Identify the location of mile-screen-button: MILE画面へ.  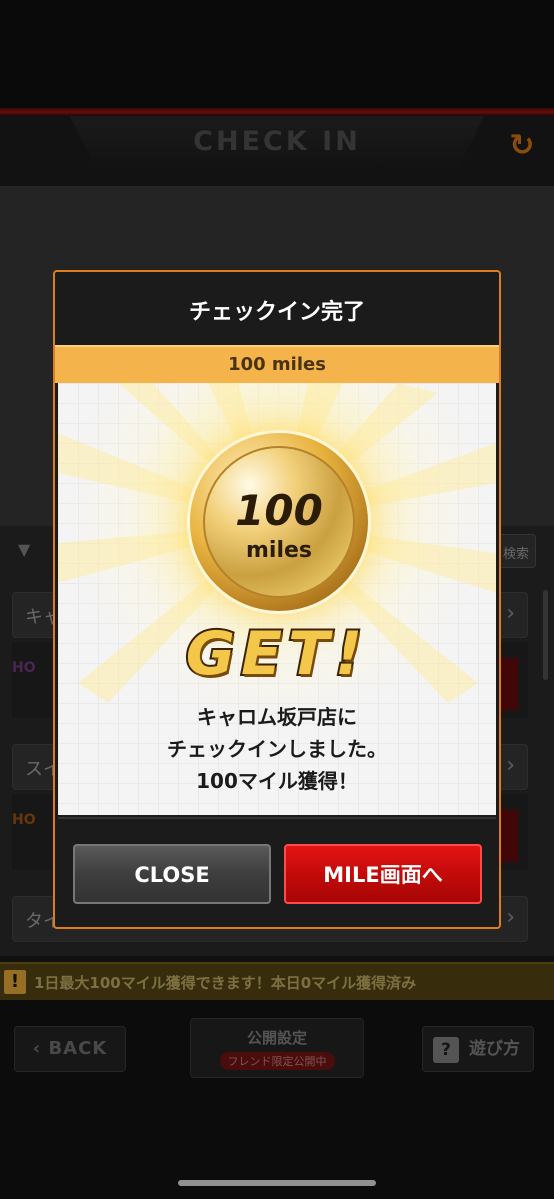
(383, 874).